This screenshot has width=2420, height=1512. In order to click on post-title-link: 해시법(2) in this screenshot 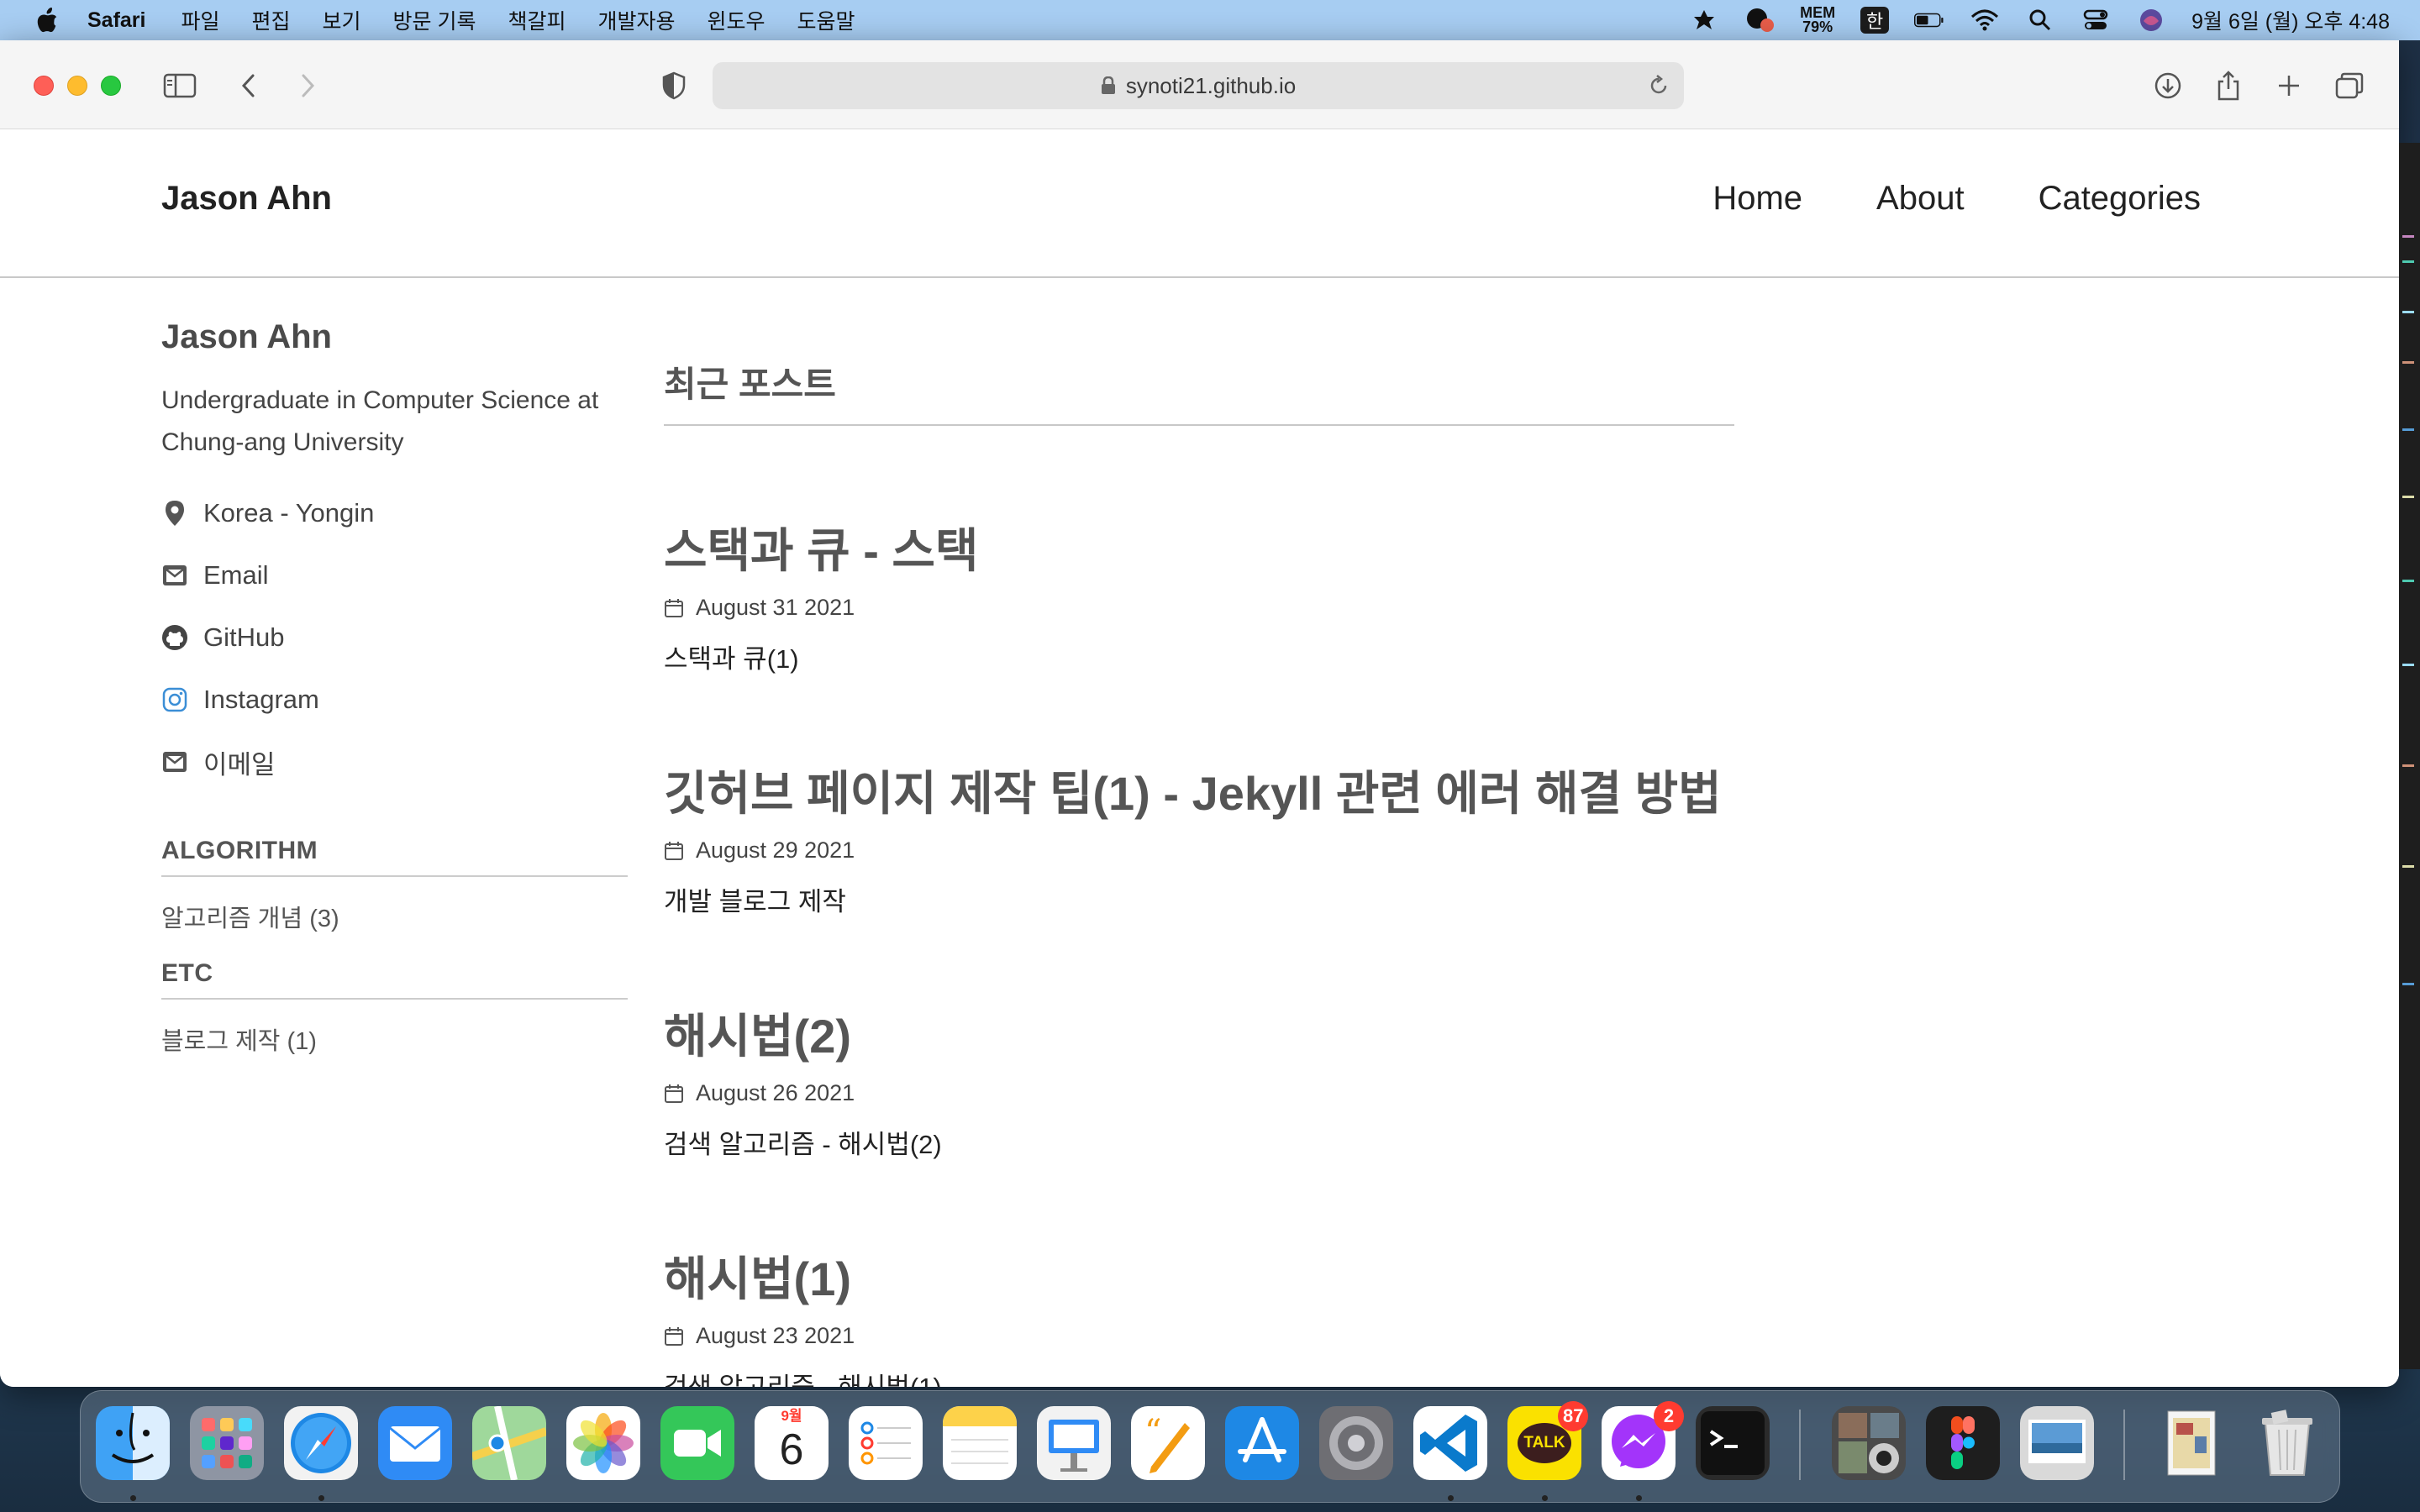, I will do `click(1199, 1033)`.